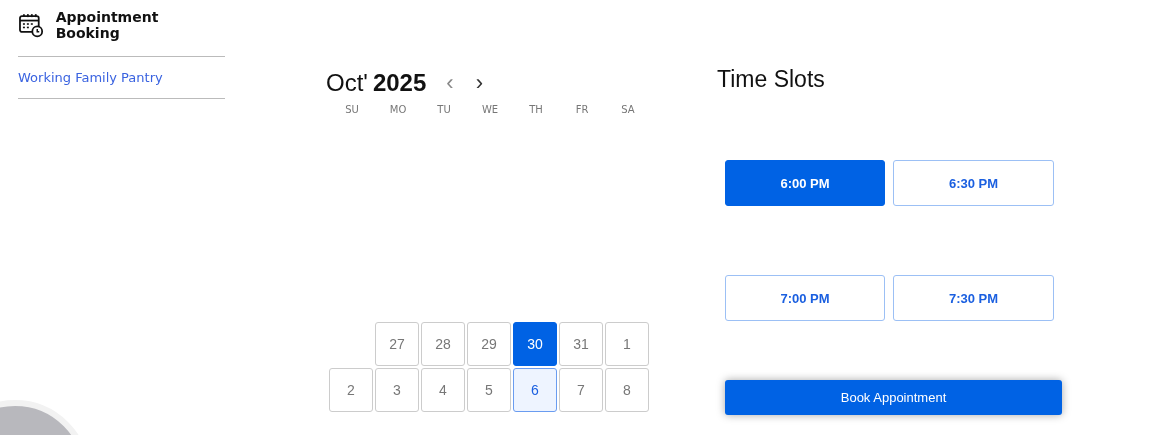 The width and height of the screenshot is (1165, 435). I want to click on time-slot-button: 6:30 PM, so click(973, 183).